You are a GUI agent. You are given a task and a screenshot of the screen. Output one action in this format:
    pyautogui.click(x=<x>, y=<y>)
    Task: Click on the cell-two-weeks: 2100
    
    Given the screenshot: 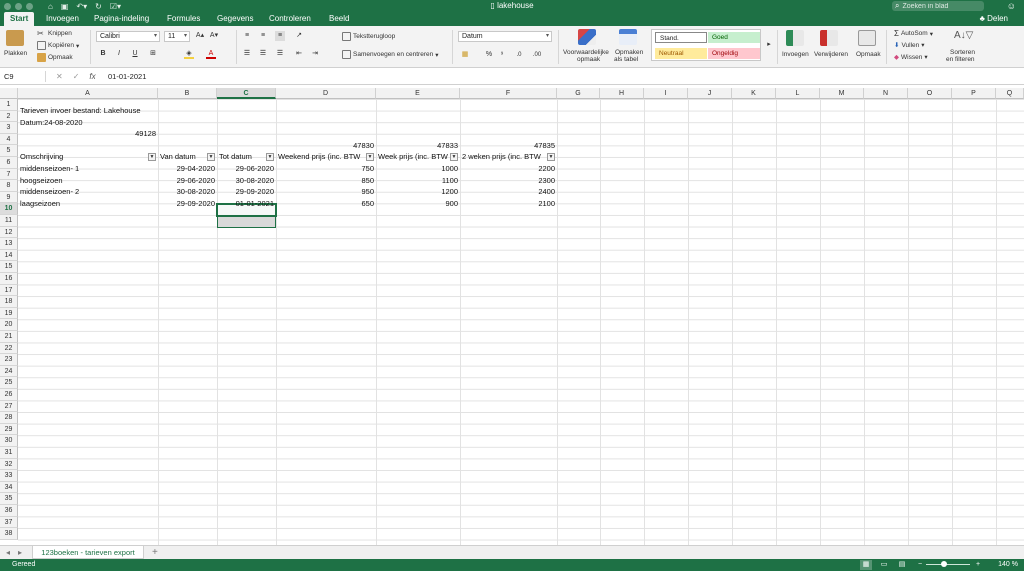 What is the action you would take?
    pyautogui.click(x=508, y=204)
    